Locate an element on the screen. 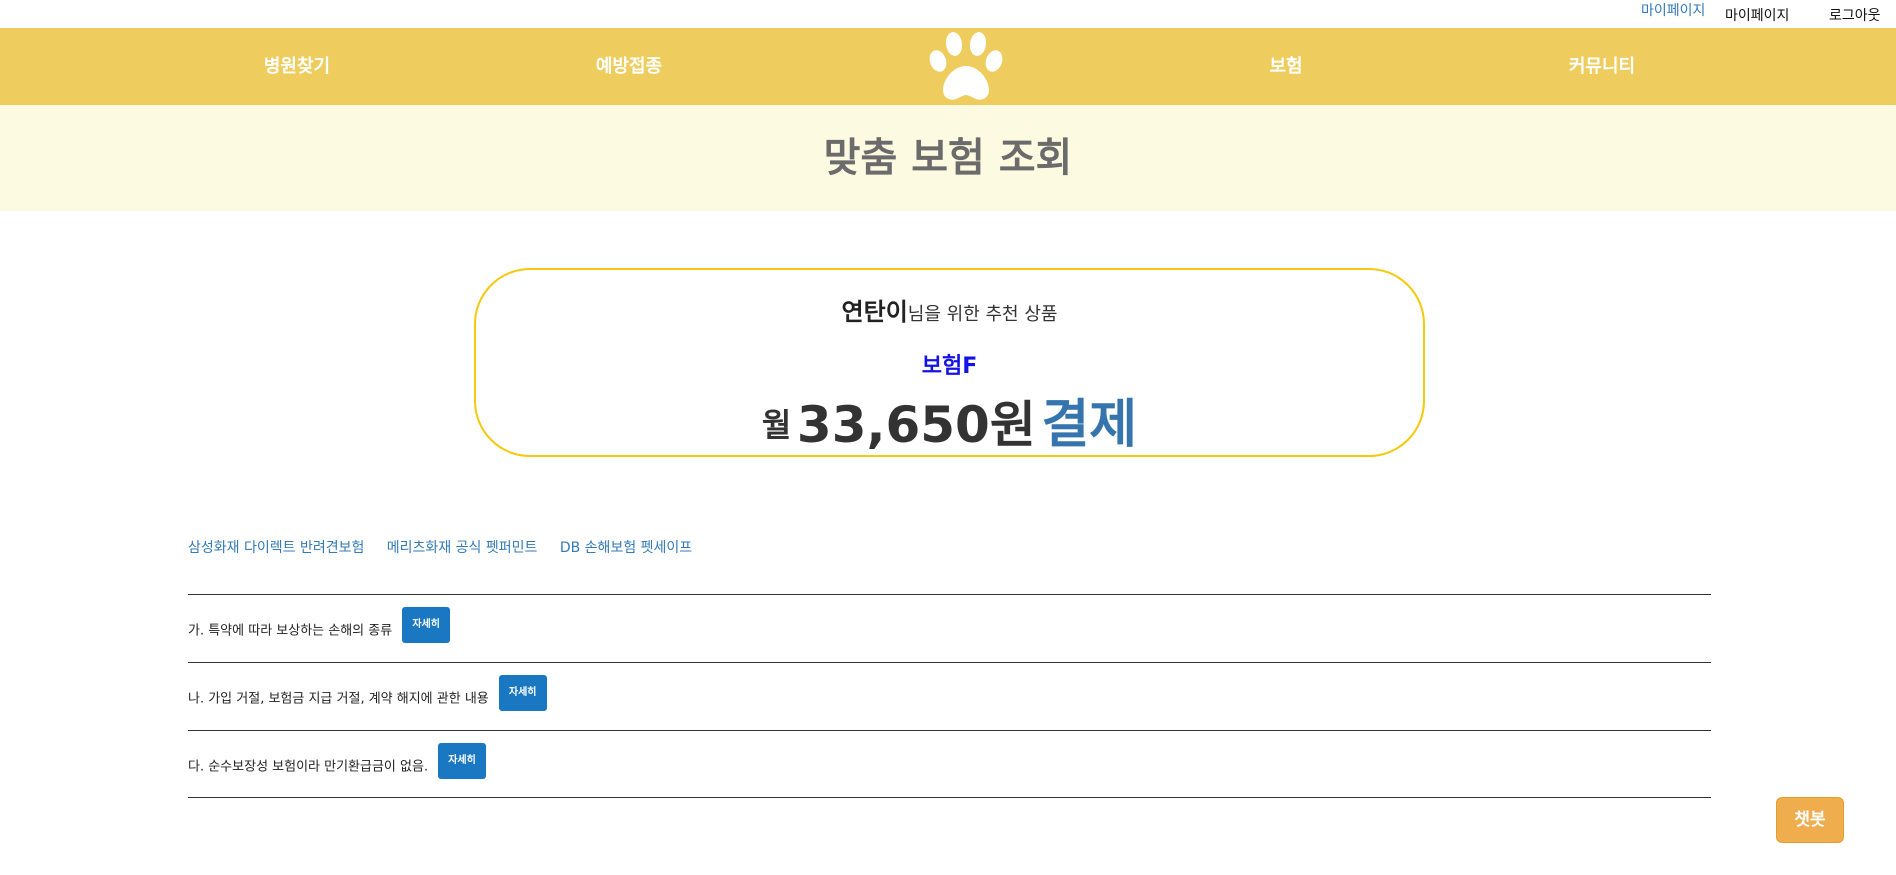  logout-link: 로그아웃 is located at coordinates (1855, 15).